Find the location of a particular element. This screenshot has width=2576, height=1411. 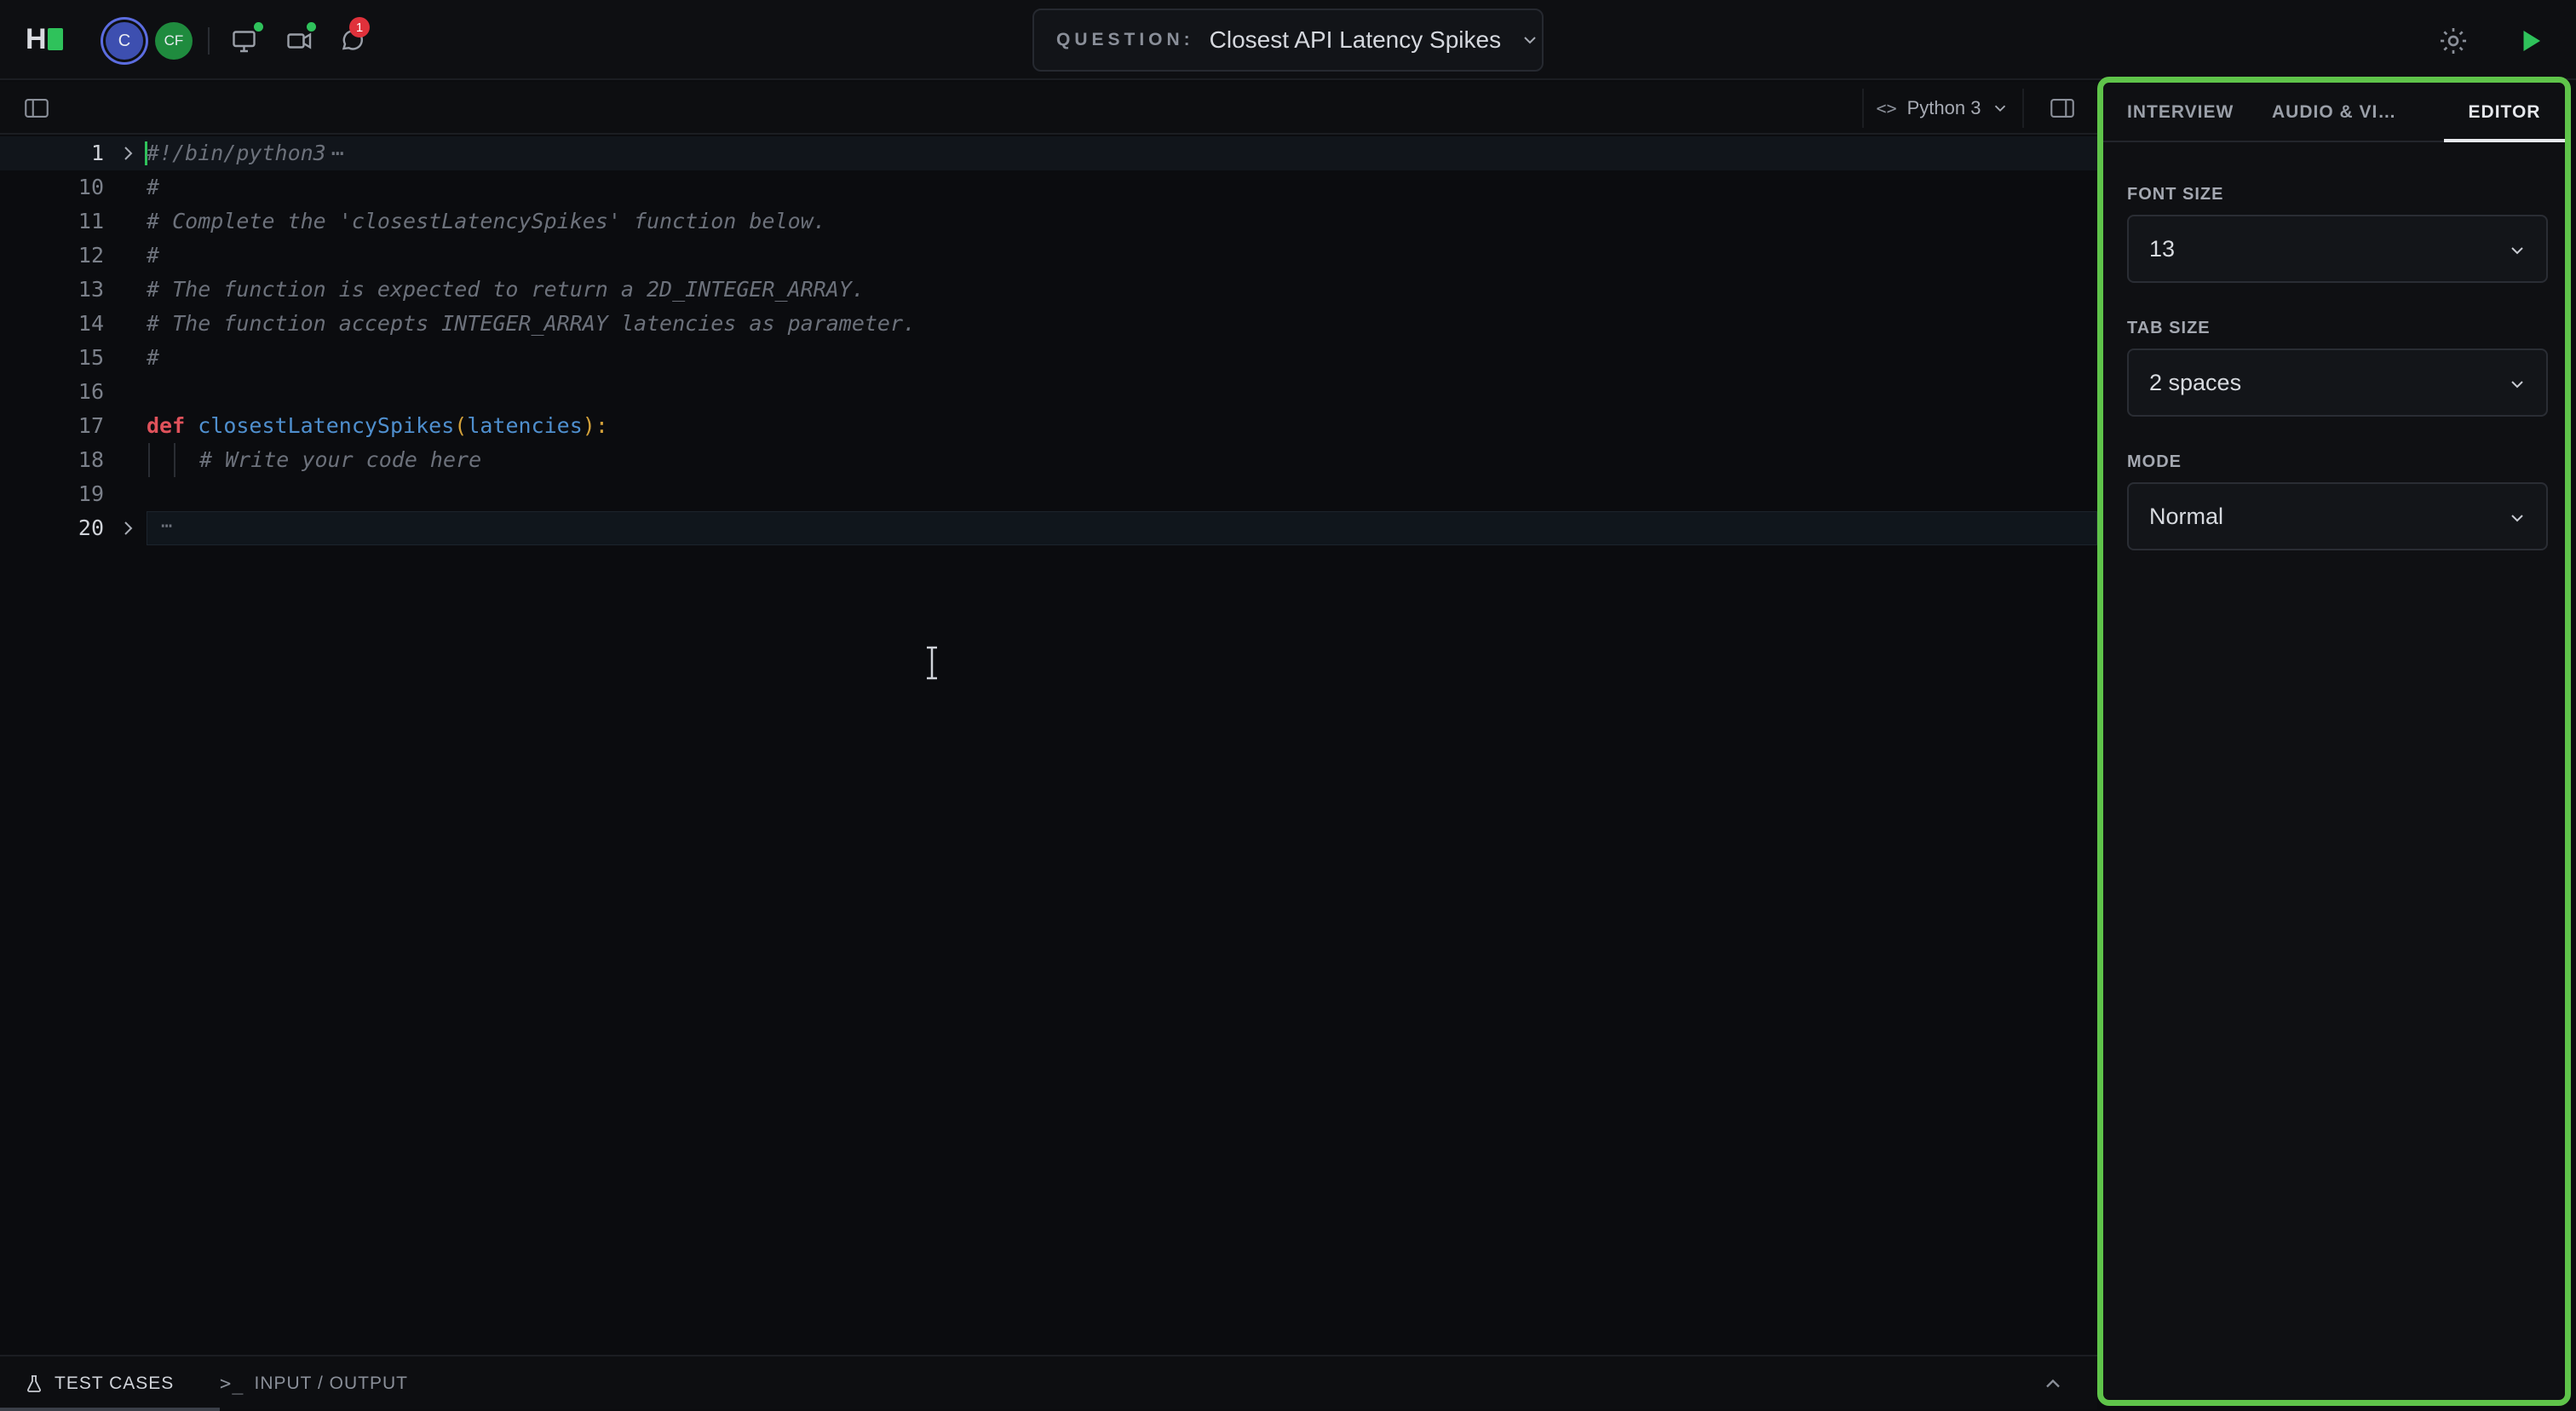

line-number: 19 is located at coordinates (91, 493).